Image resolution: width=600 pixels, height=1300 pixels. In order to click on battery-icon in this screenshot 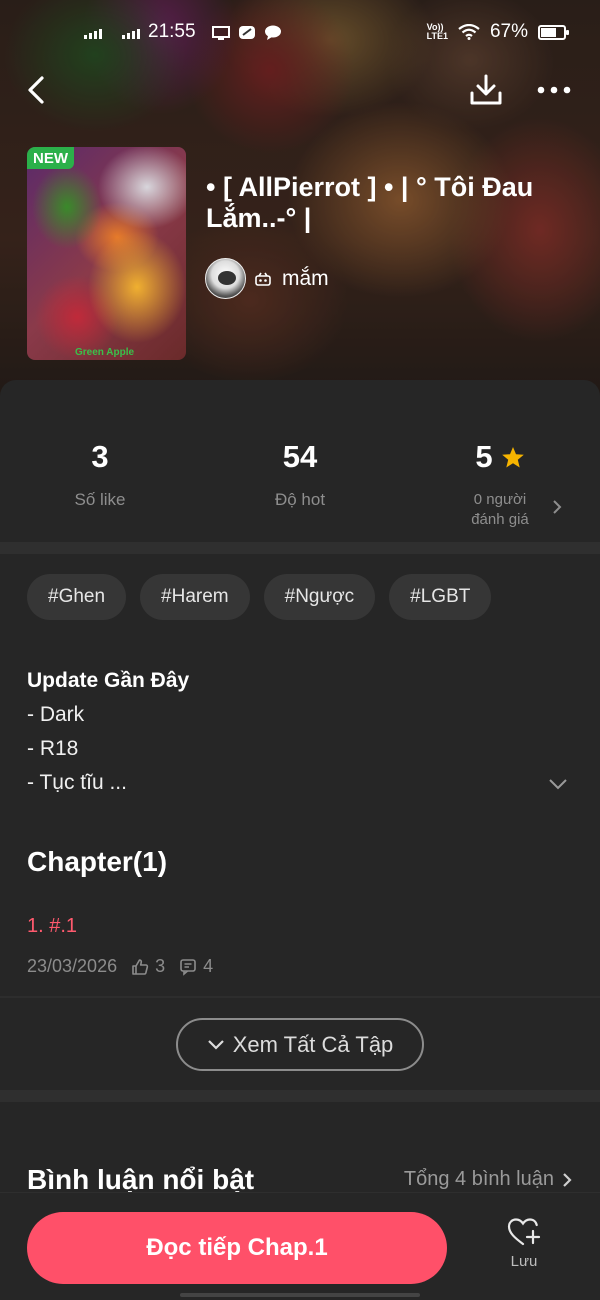, I will do `click(553, 32)`.